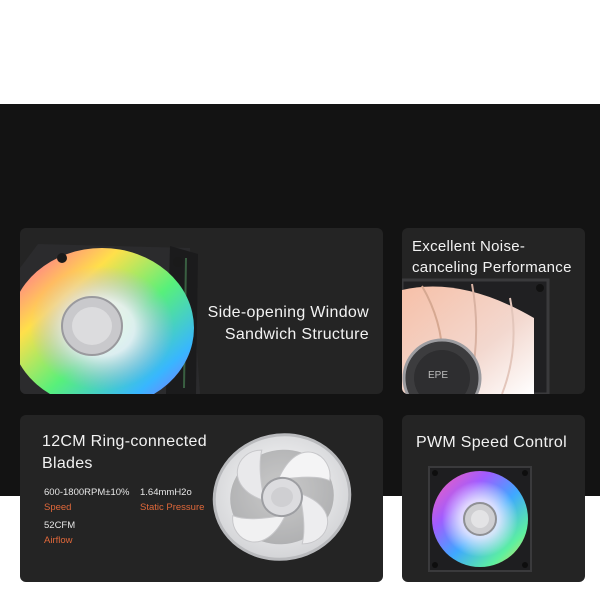 The height and width of the screenshot is (600, 600). I want to click on feature-title-side-window: Side-opening Window Sandwich Structure, so click(288, 323).